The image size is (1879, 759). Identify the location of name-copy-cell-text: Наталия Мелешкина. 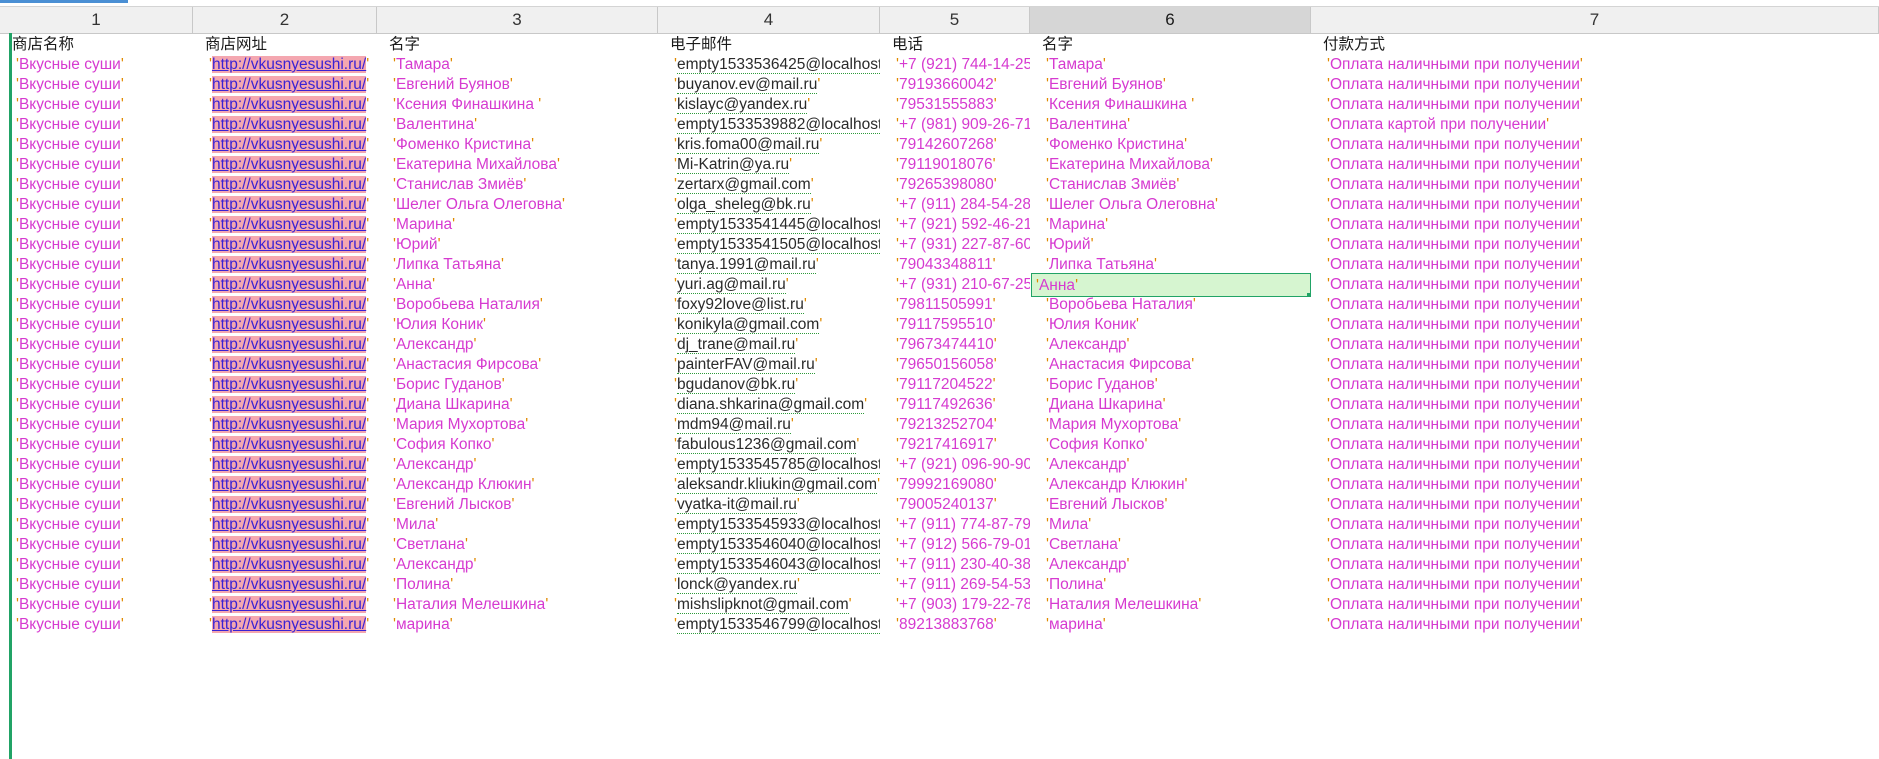
(1123, 604).